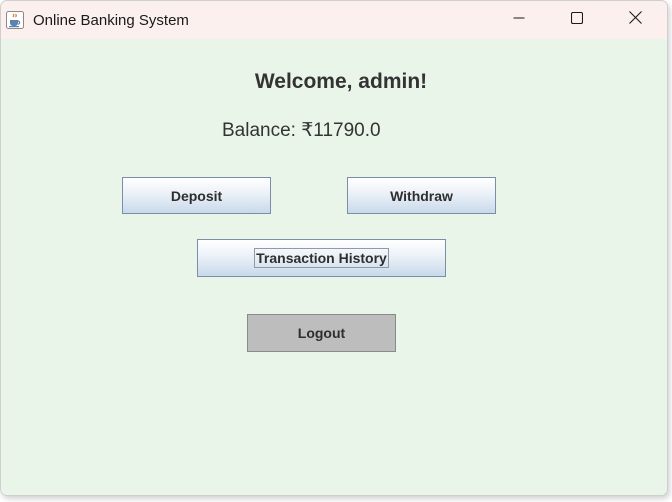 The width and height of the screenshot is (672, 502). I want to click on window-title: Online Banking System, so click(111, 20).